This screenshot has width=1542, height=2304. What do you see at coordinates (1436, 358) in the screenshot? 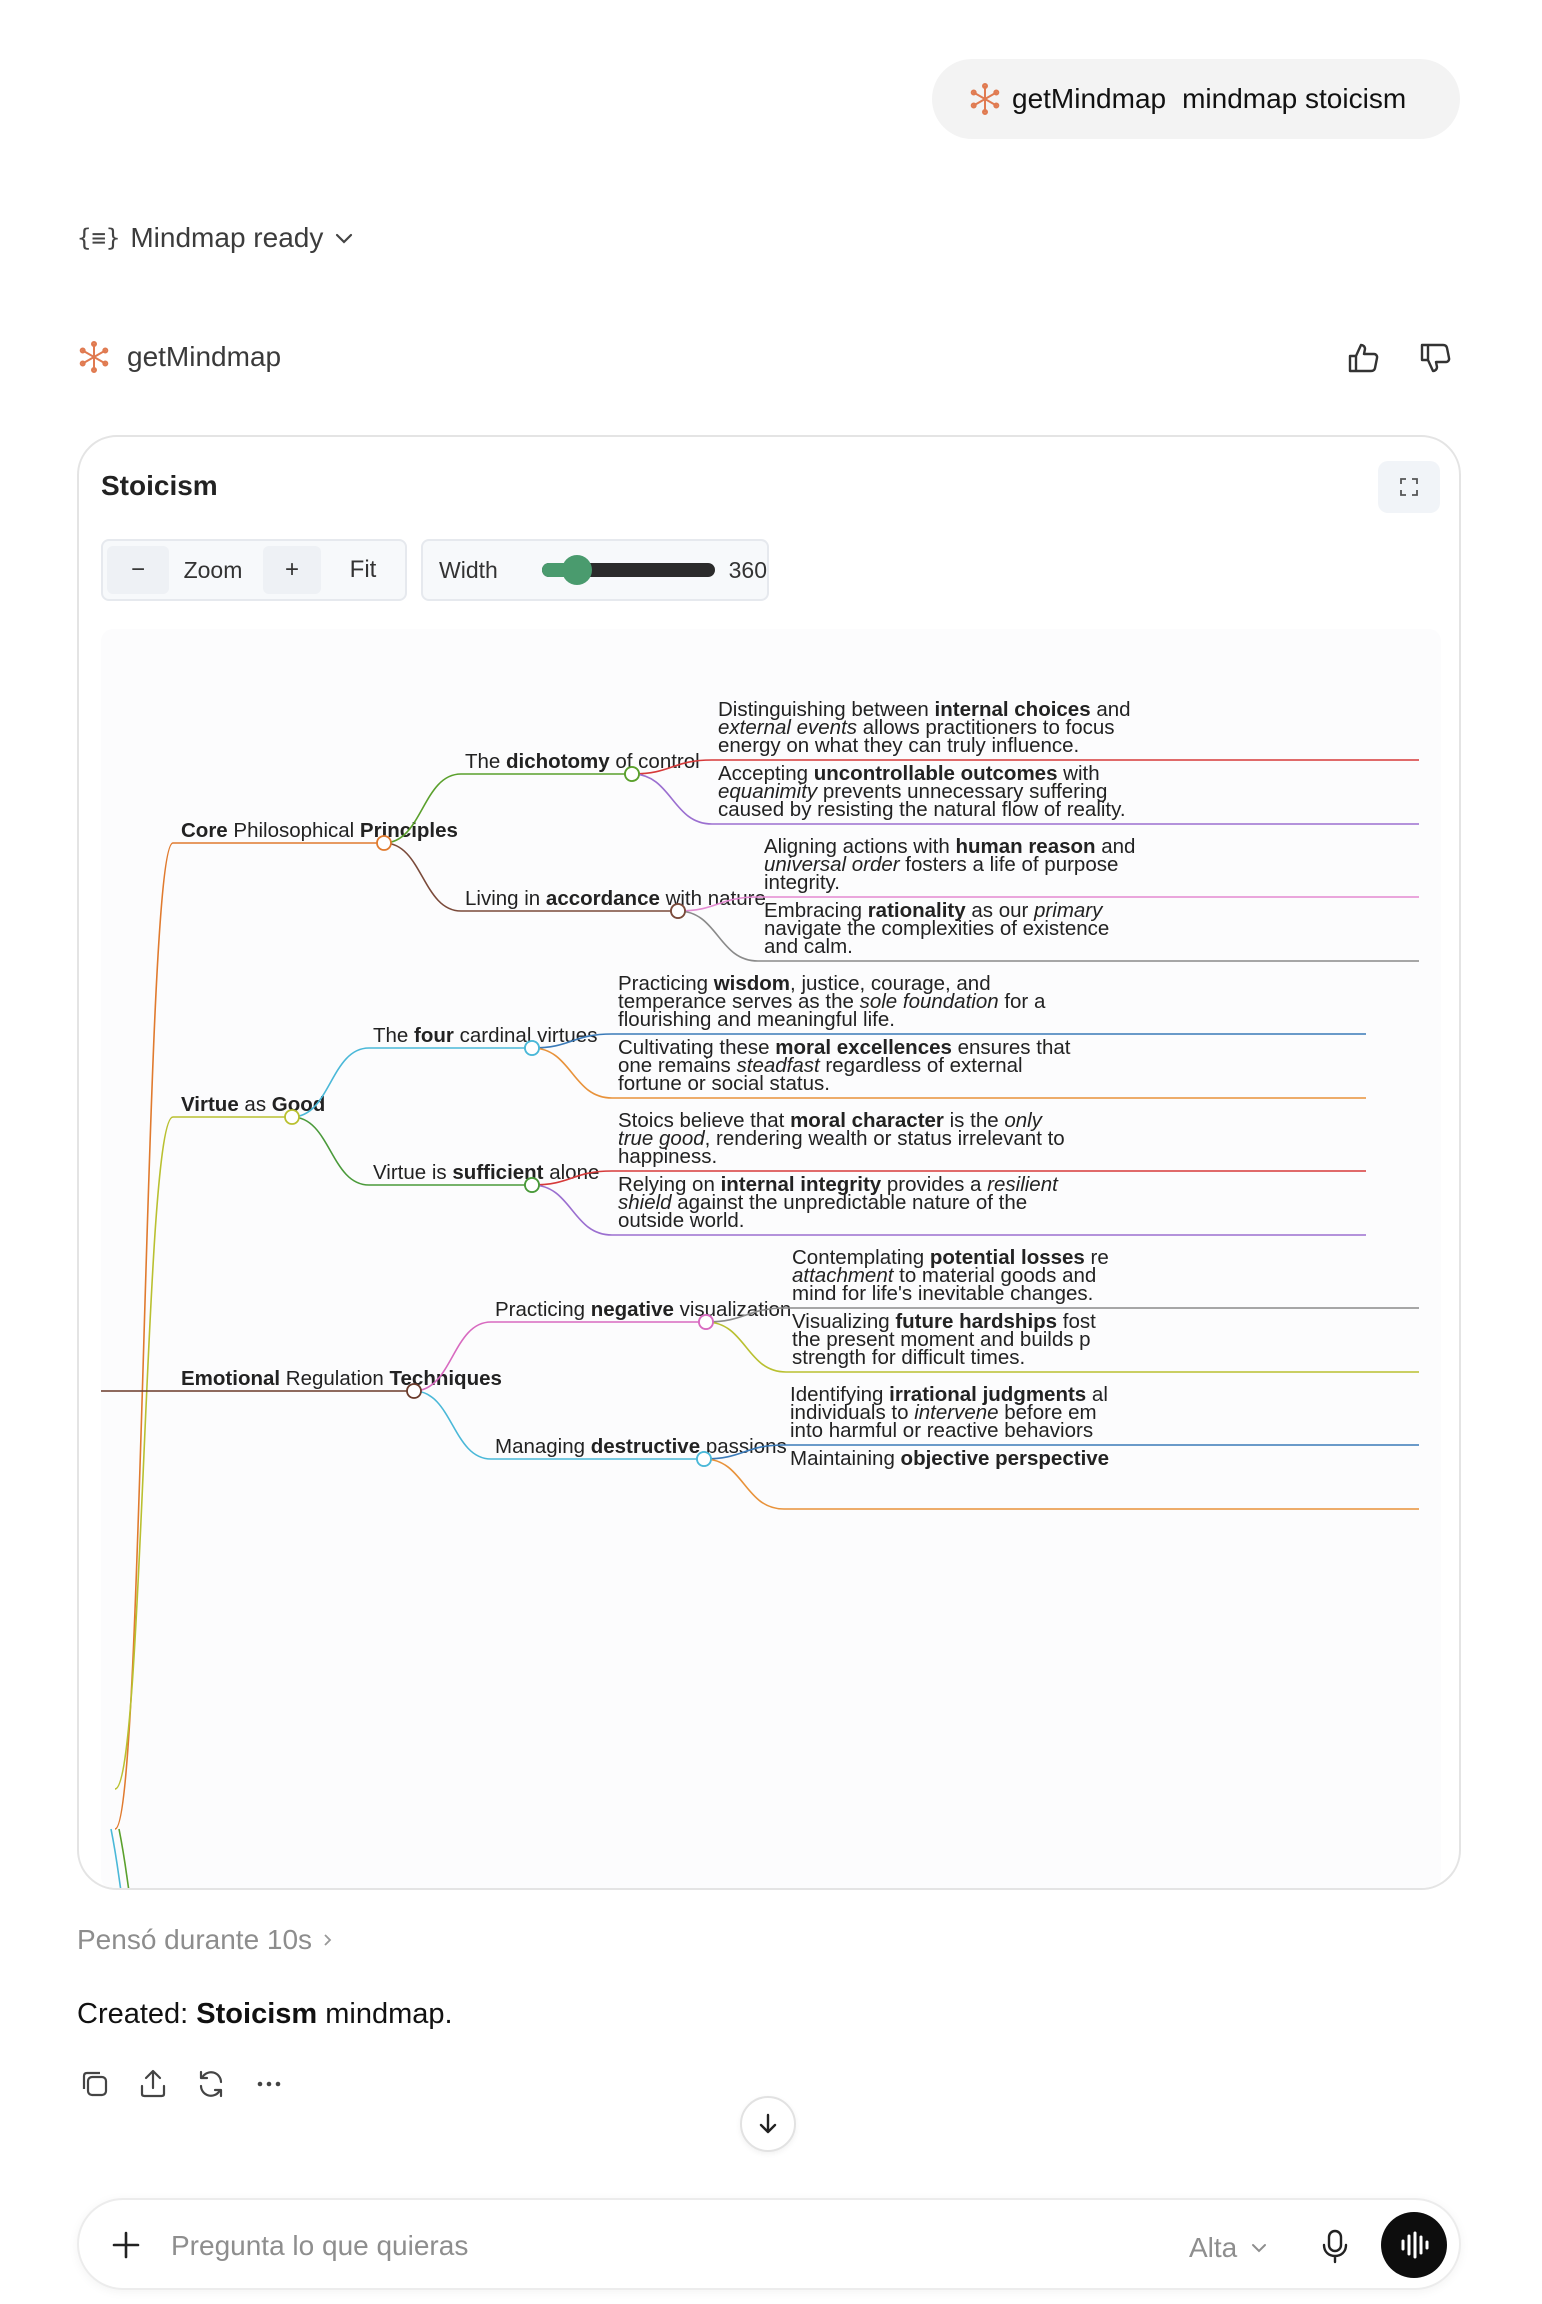
I see `thumbs-down-icon` at bounding box center [1436, 358].